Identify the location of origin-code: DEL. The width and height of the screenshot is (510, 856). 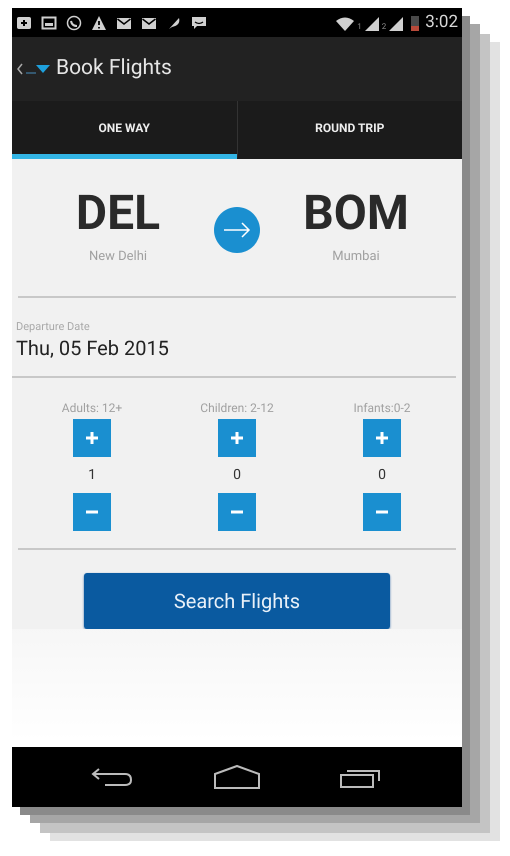
(118, 213).